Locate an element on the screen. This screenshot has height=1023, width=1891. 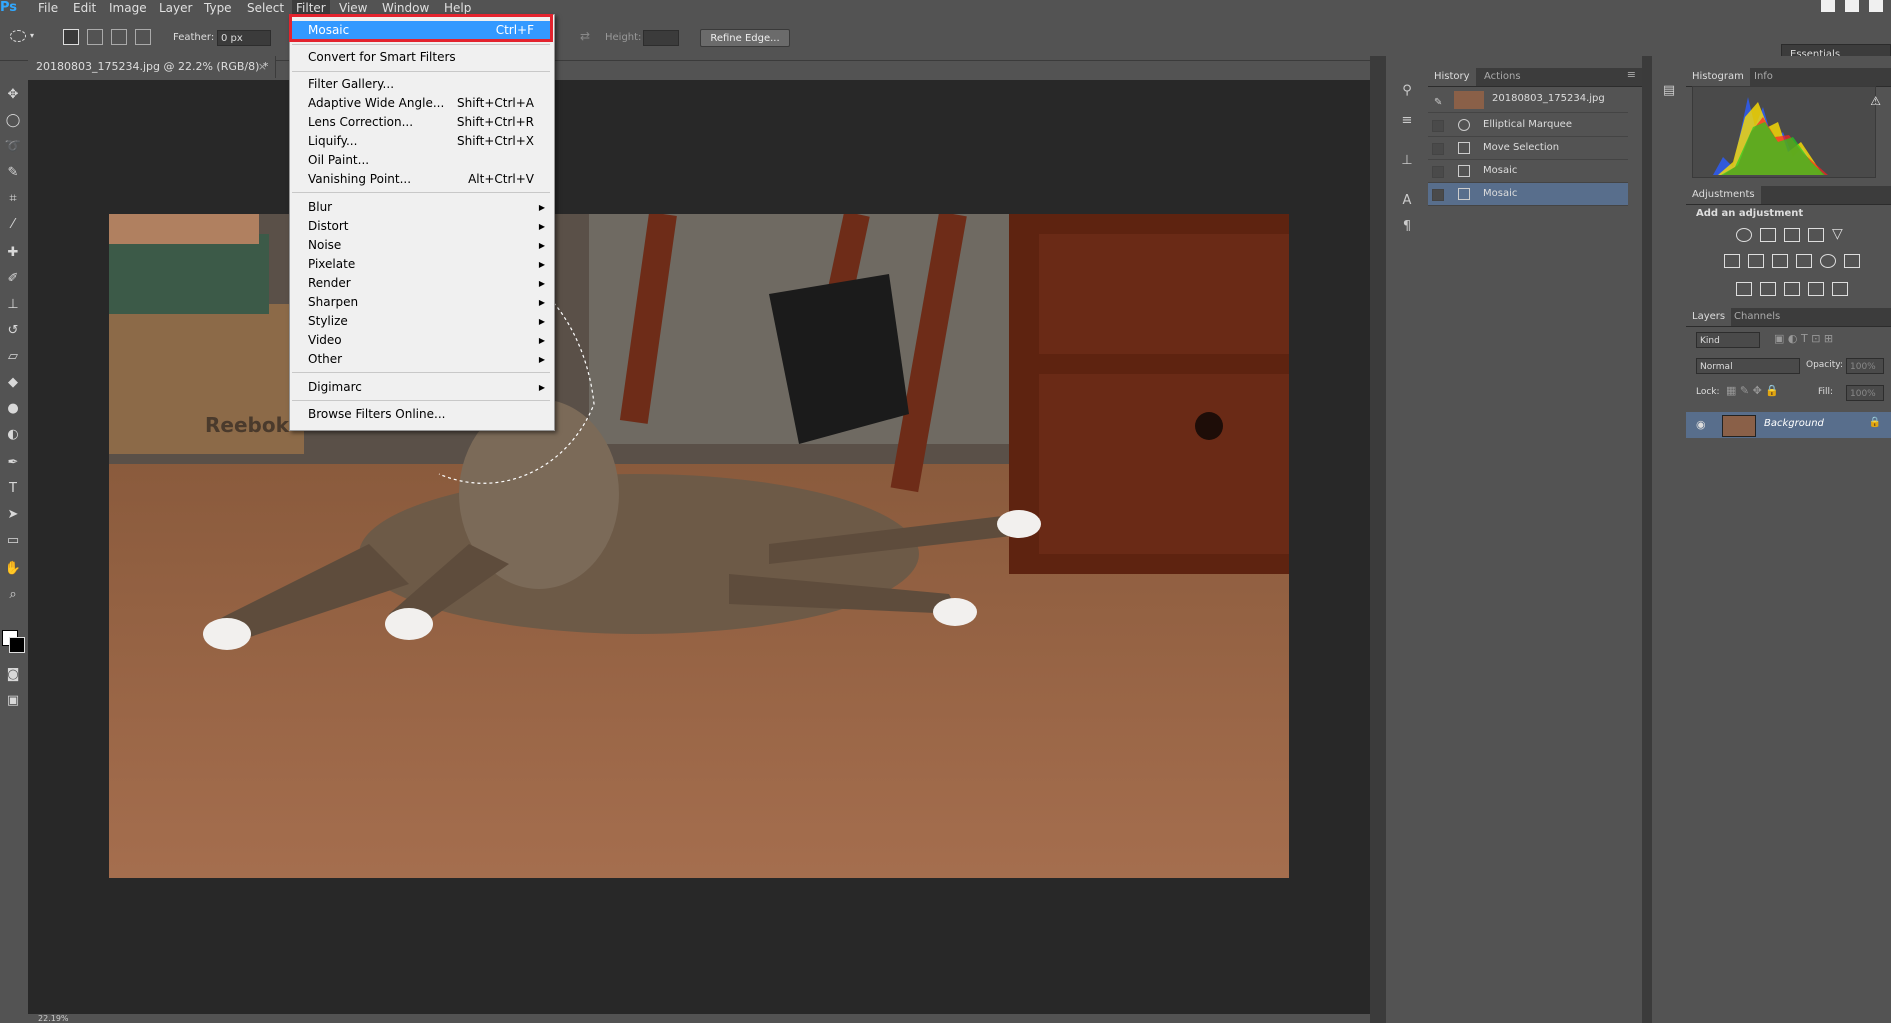
intersect-selection-icon is located at coordinates (143, 37).